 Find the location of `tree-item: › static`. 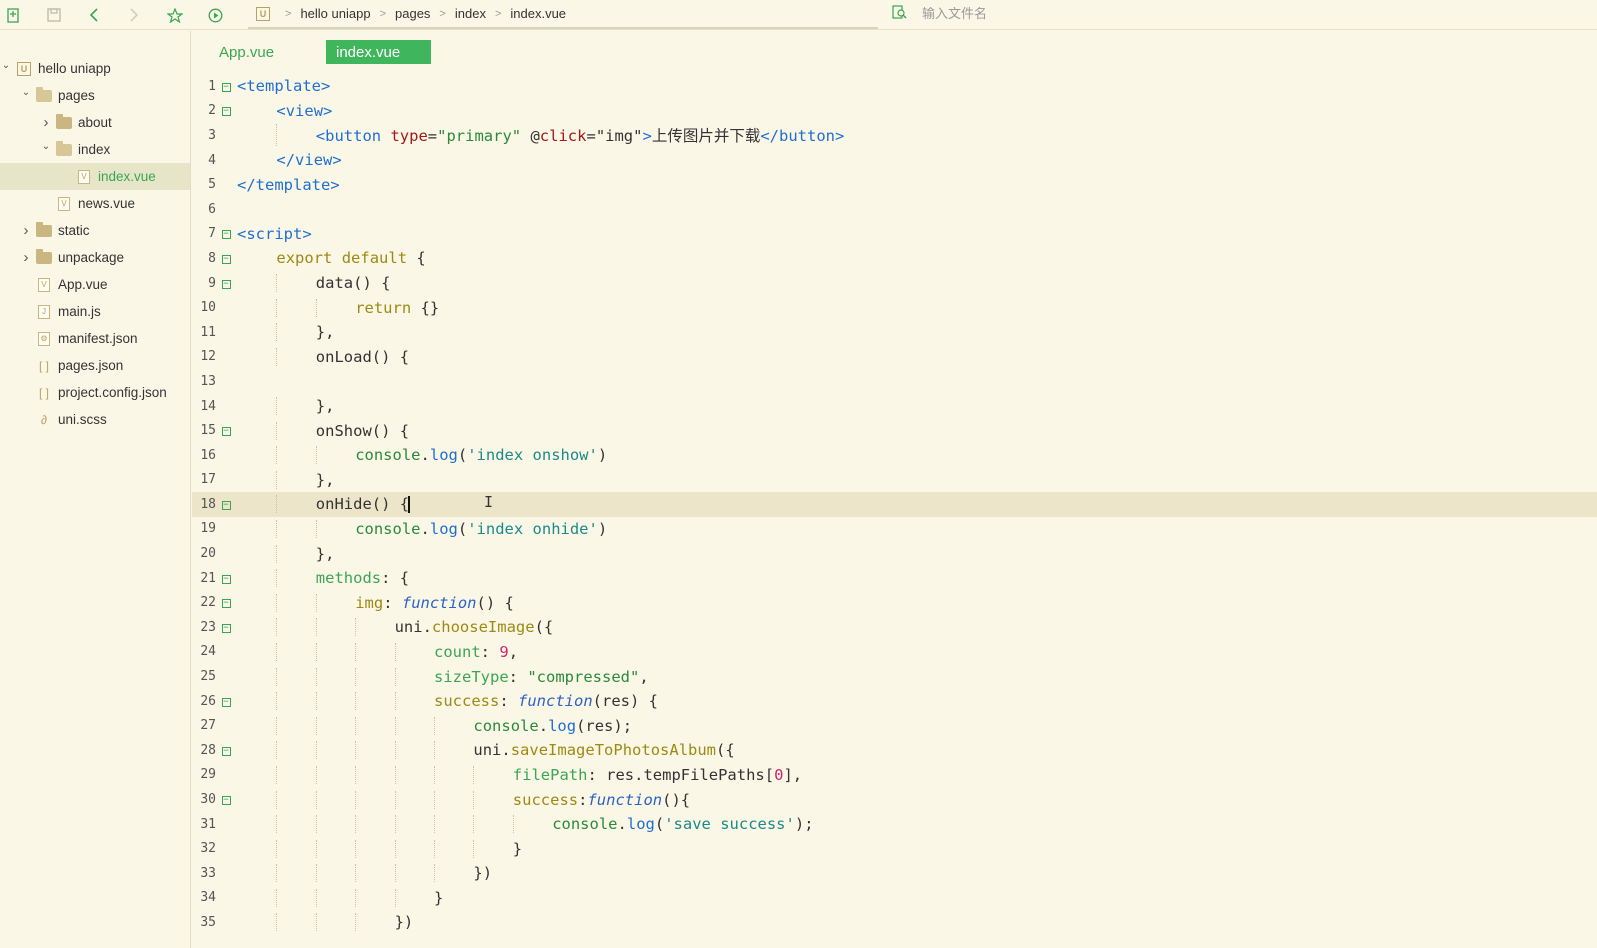

tree-item: › static is located at coordinates (95, 230).